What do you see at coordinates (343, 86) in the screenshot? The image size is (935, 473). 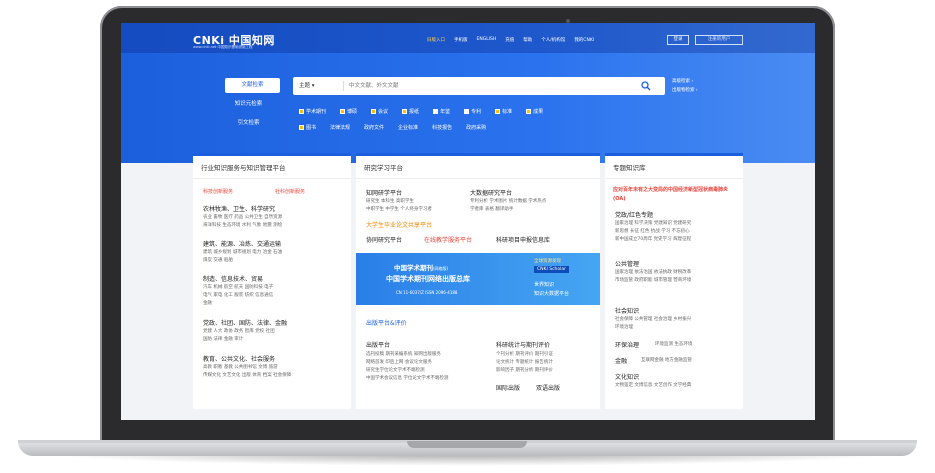 I see `search-divider` at bounding box center [343, 86].